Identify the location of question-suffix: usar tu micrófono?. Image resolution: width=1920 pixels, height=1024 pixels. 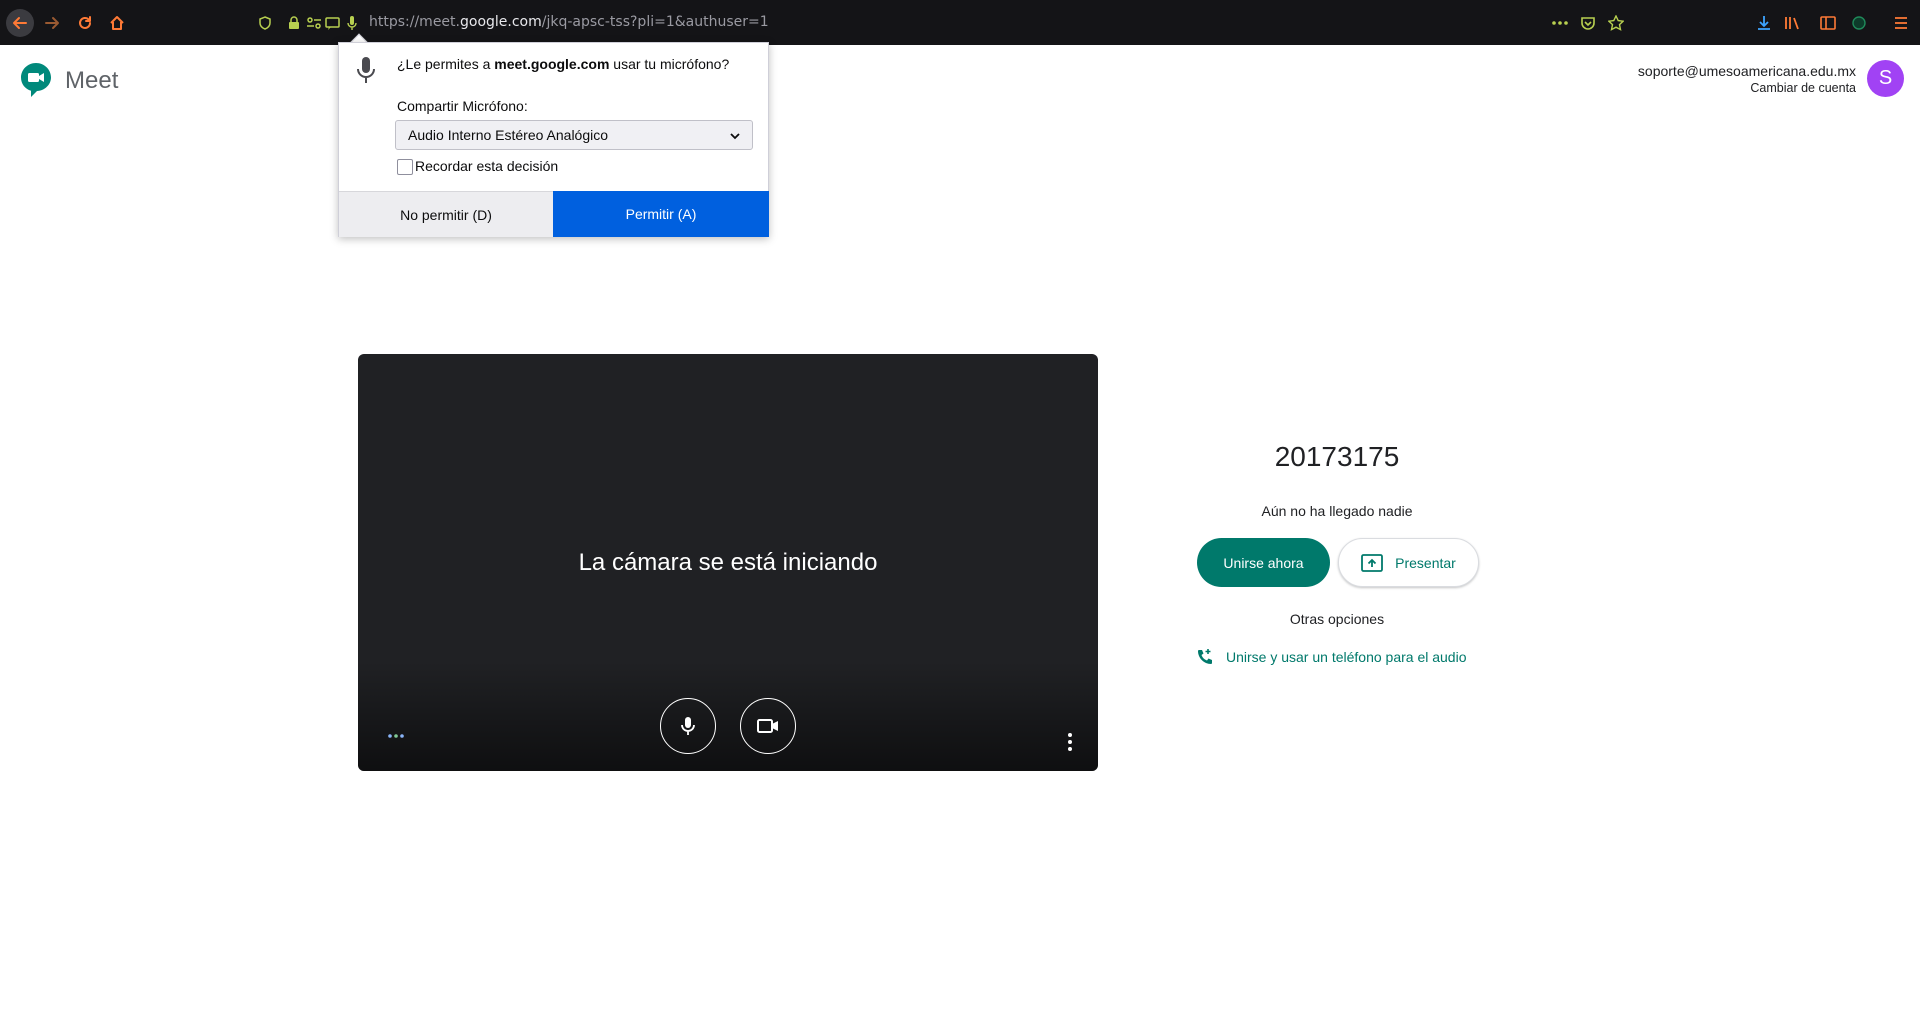
(669, 64).